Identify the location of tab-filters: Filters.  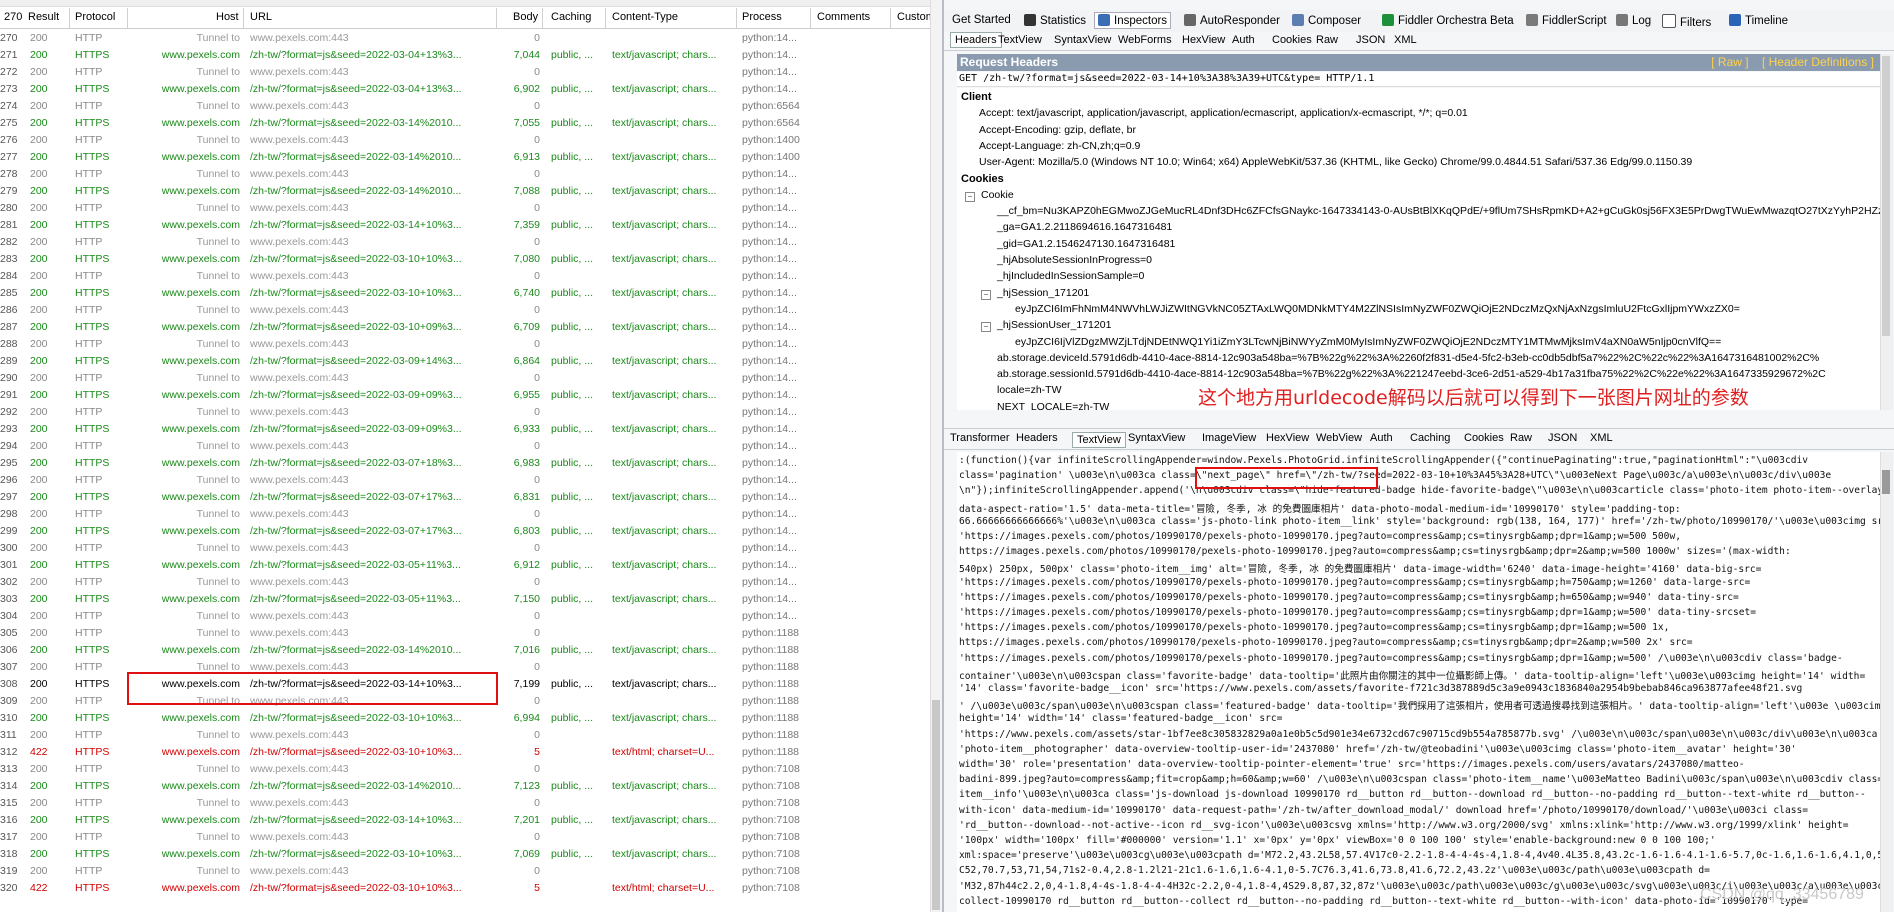
(1686, 21).